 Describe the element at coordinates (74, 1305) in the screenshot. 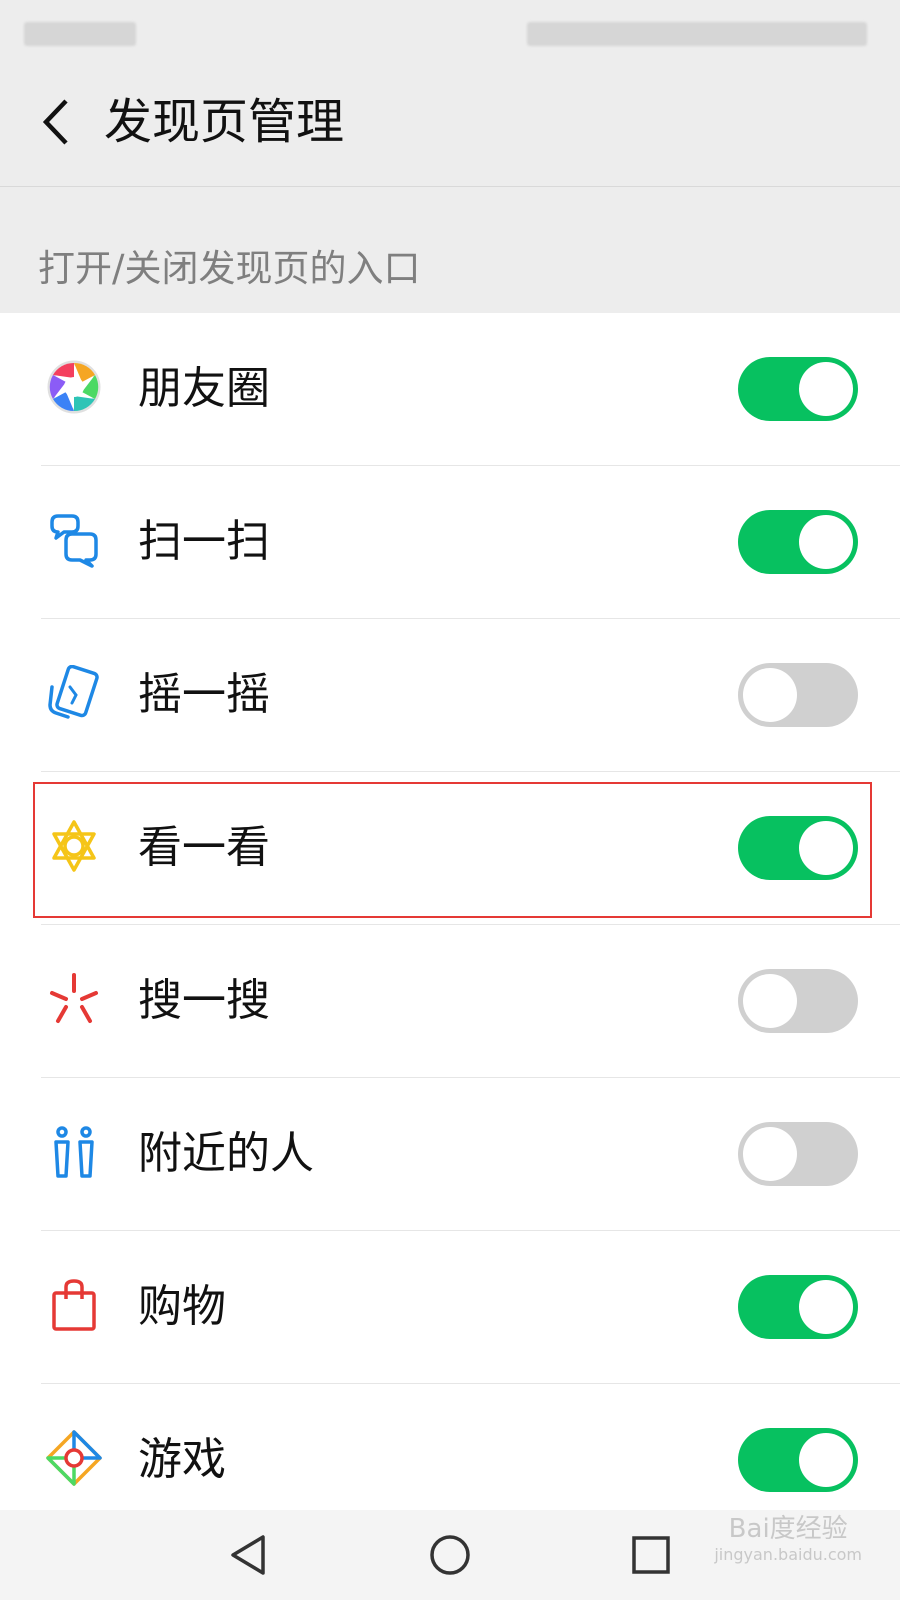

I see `shopping-bag-icon` at that location.